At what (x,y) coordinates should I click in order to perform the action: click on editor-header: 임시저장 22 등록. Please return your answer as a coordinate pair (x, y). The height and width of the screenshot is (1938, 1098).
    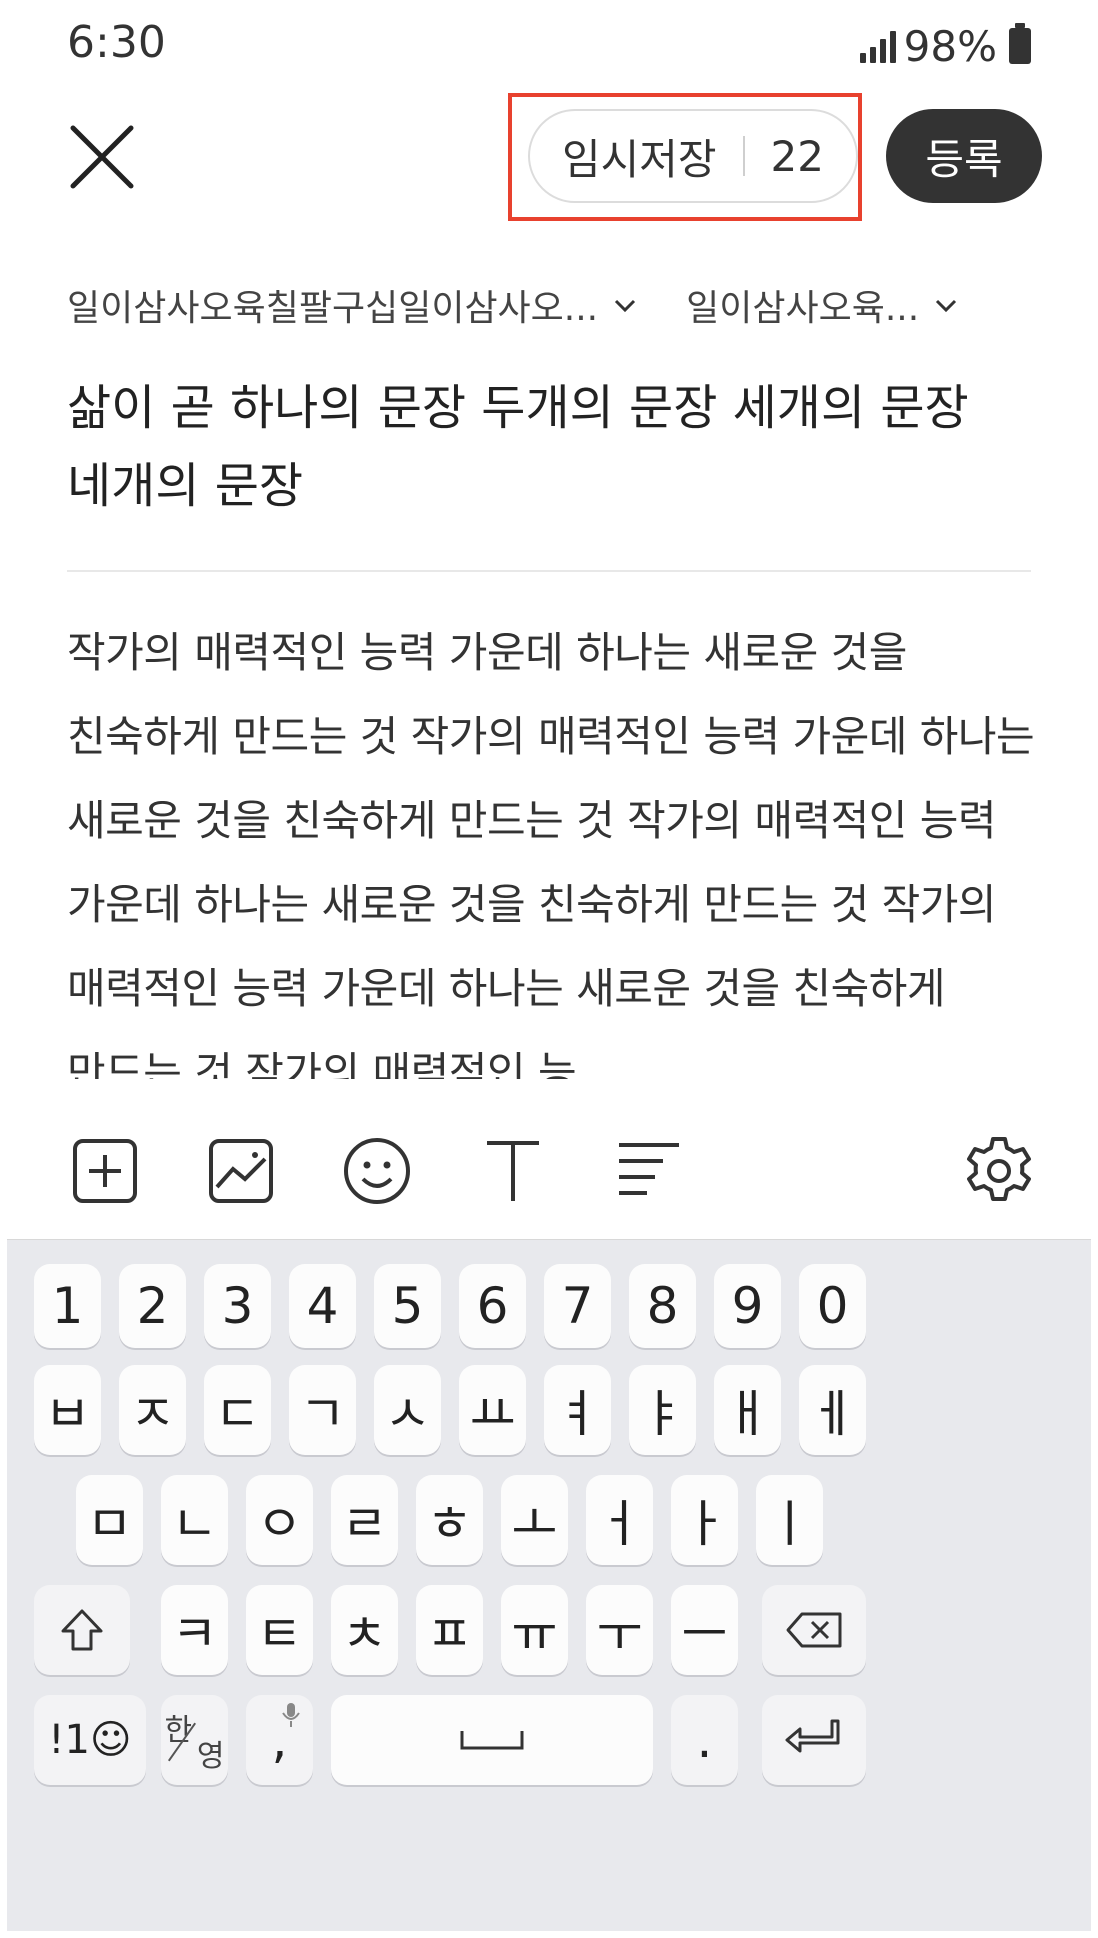
    Looking at the image, I should click on (549, 152).